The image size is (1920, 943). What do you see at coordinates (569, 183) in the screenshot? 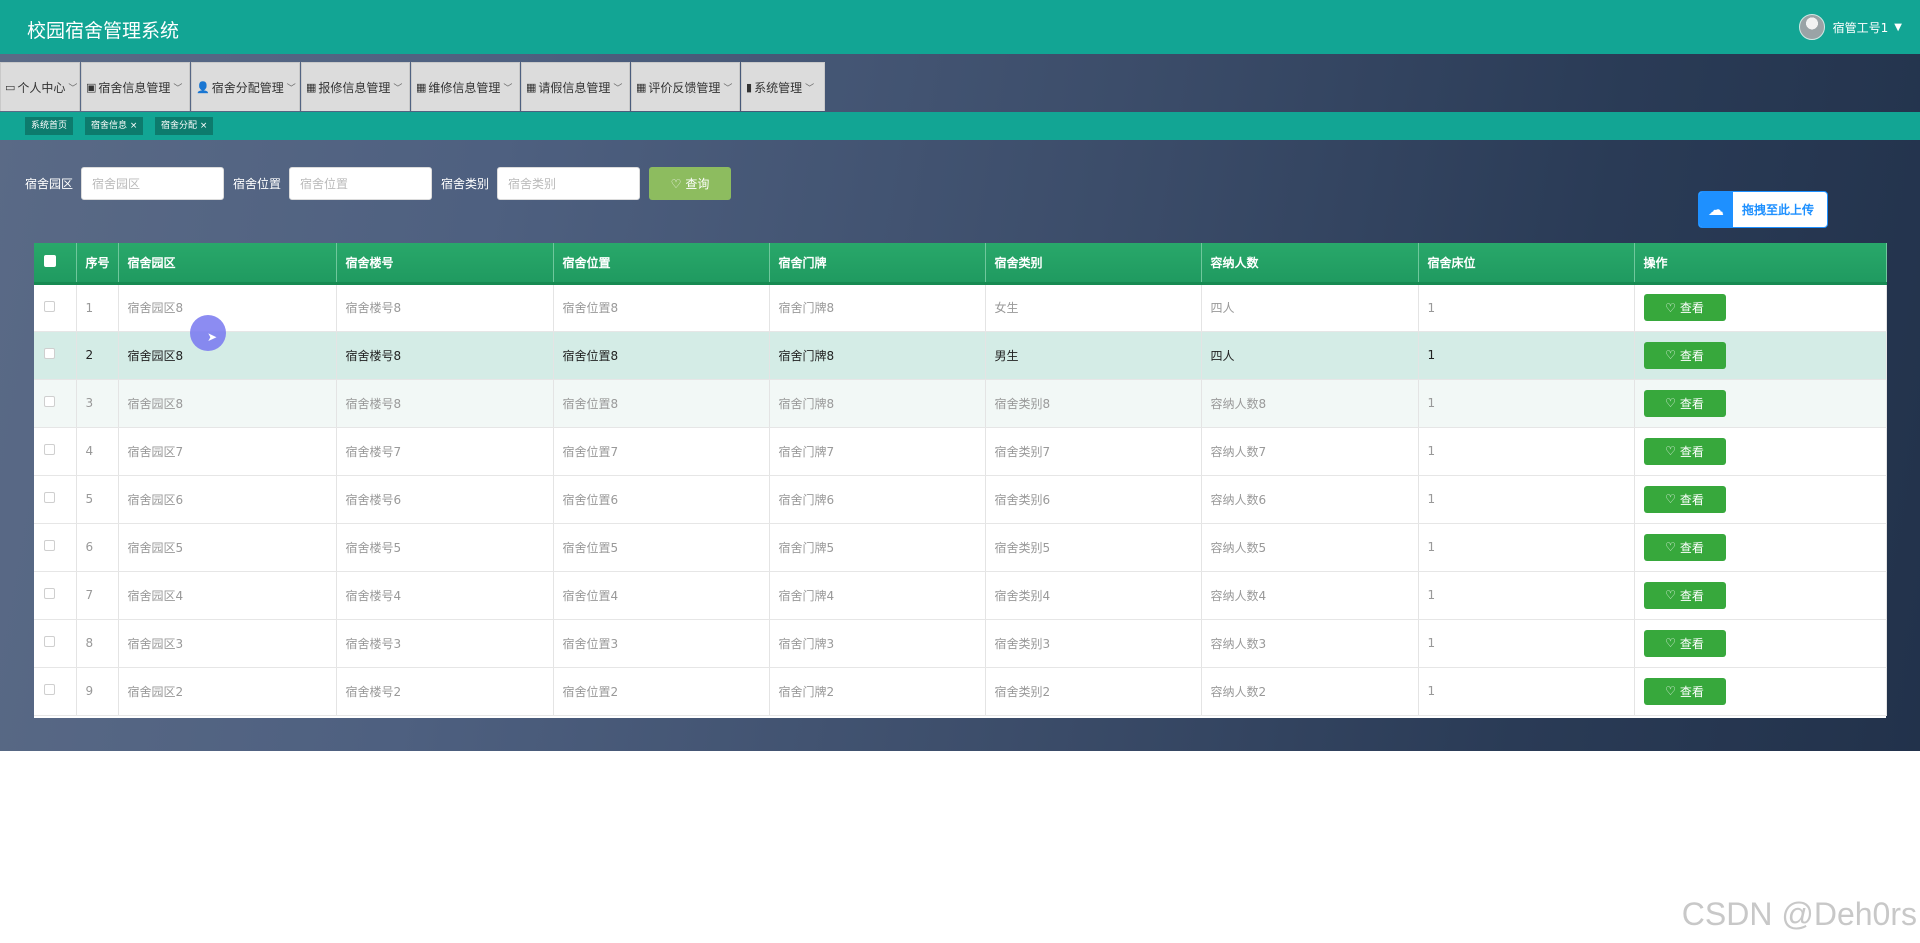
I see `type-search-input` at bounding box center [569, 183].